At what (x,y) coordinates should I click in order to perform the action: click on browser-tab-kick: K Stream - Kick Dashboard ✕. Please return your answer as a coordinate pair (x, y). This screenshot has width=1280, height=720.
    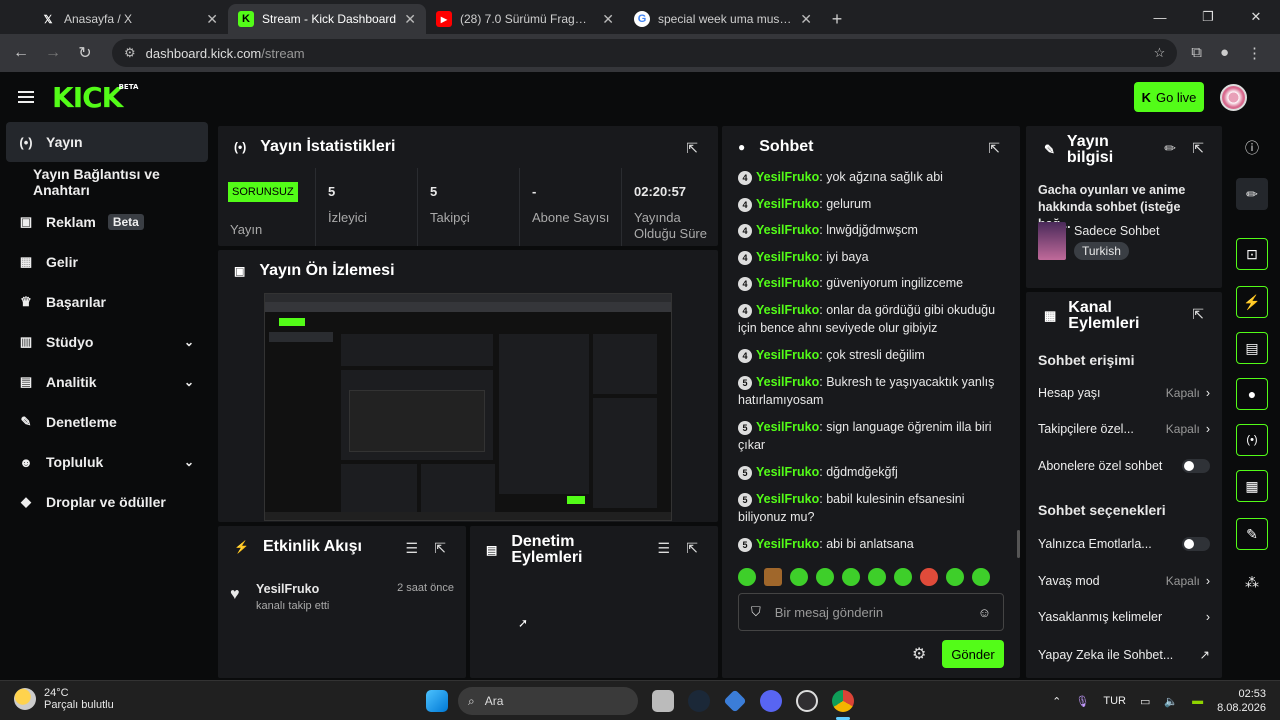
    Looking at the image, I should click on (327, 19).